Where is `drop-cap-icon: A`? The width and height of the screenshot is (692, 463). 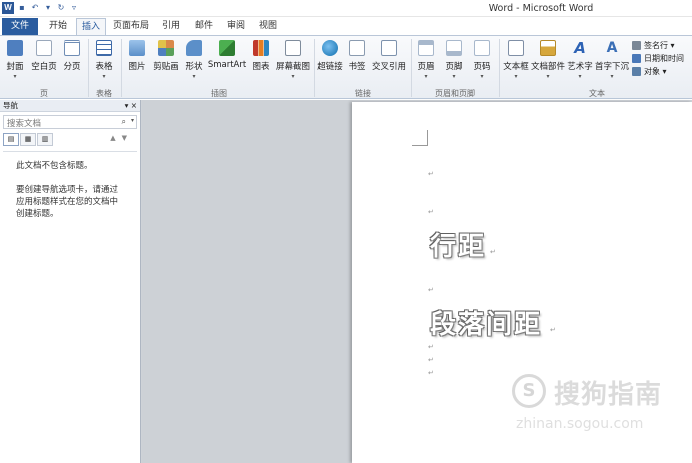
drop-cap-icon: A is located at coordinates (612, 48).